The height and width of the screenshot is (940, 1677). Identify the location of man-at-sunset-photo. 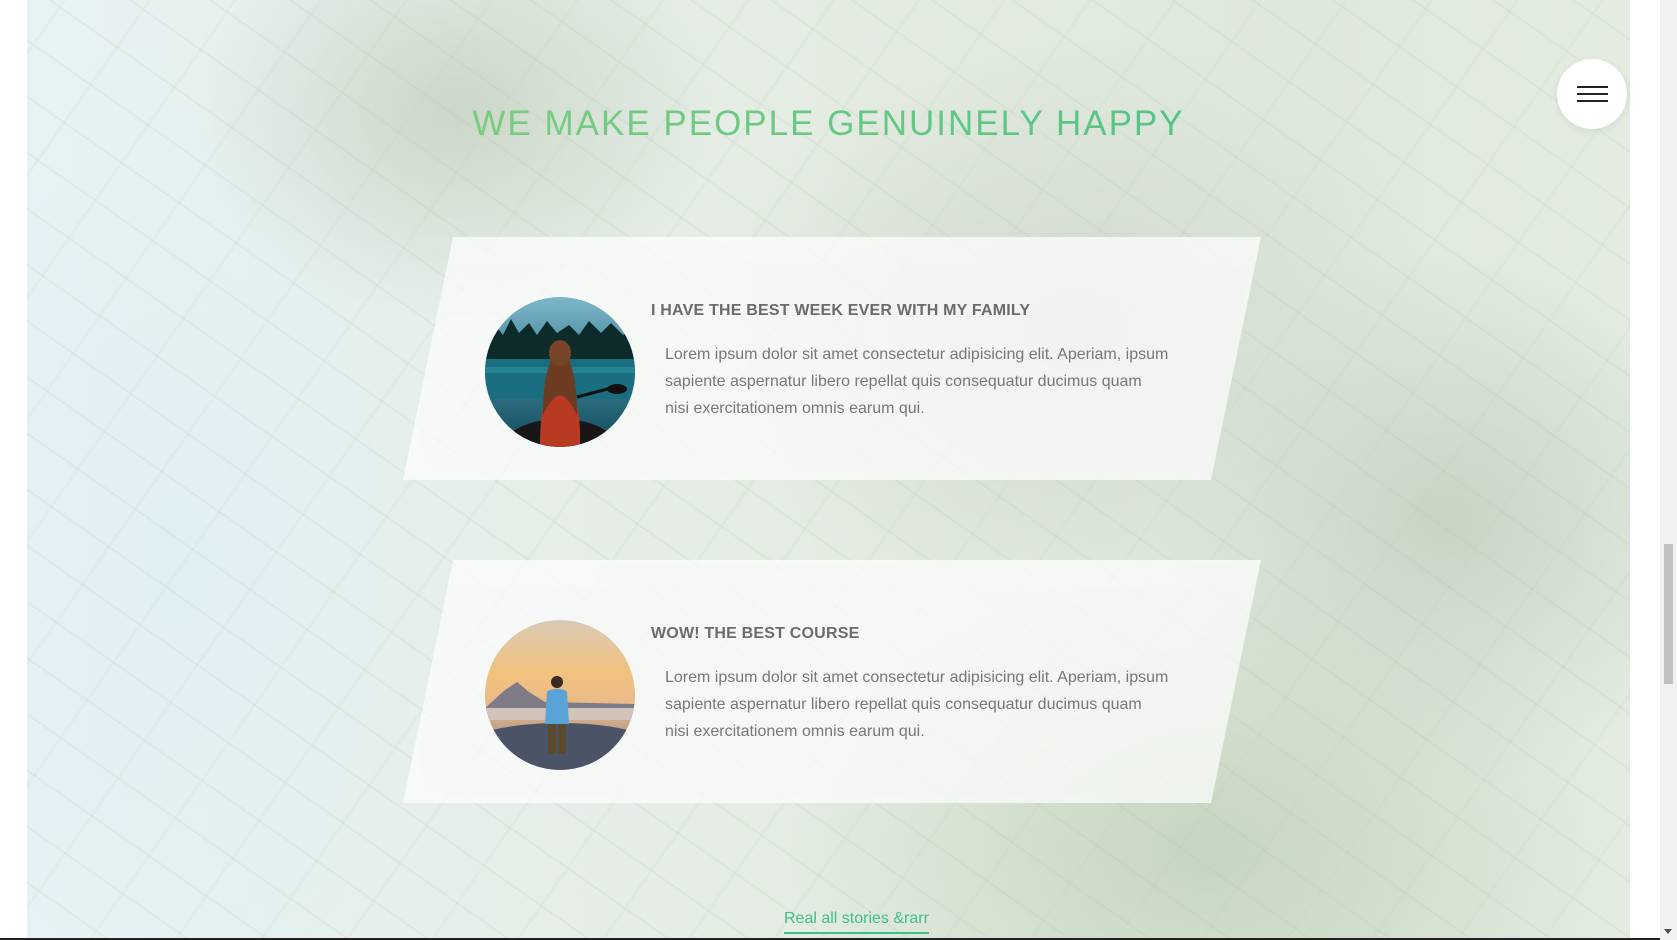
(560, 695).